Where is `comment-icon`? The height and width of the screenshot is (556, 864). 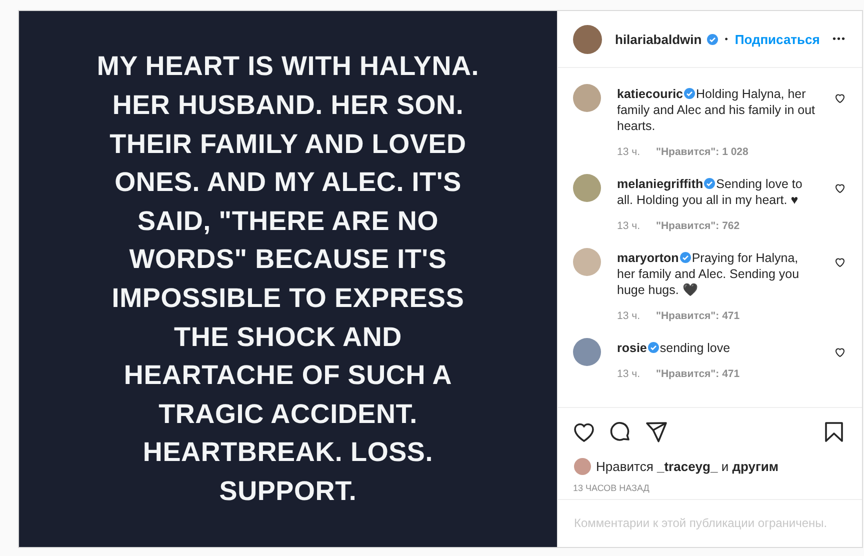 comment-icon is located at coordinates (620, 432).